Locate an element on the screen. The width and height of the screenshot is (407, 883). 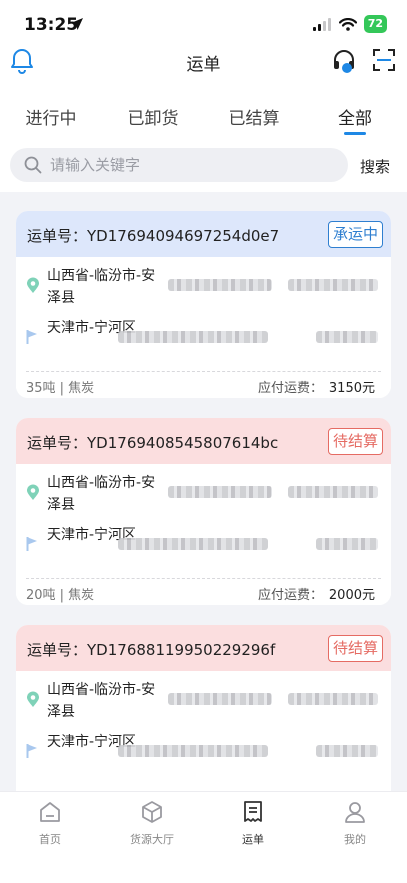
order-card-body: 山西省-临汾市-安泽县 天津市-宁河区 20吨 | 焦炭 应付运费： 2000元 is located at coordinates (203, 534).